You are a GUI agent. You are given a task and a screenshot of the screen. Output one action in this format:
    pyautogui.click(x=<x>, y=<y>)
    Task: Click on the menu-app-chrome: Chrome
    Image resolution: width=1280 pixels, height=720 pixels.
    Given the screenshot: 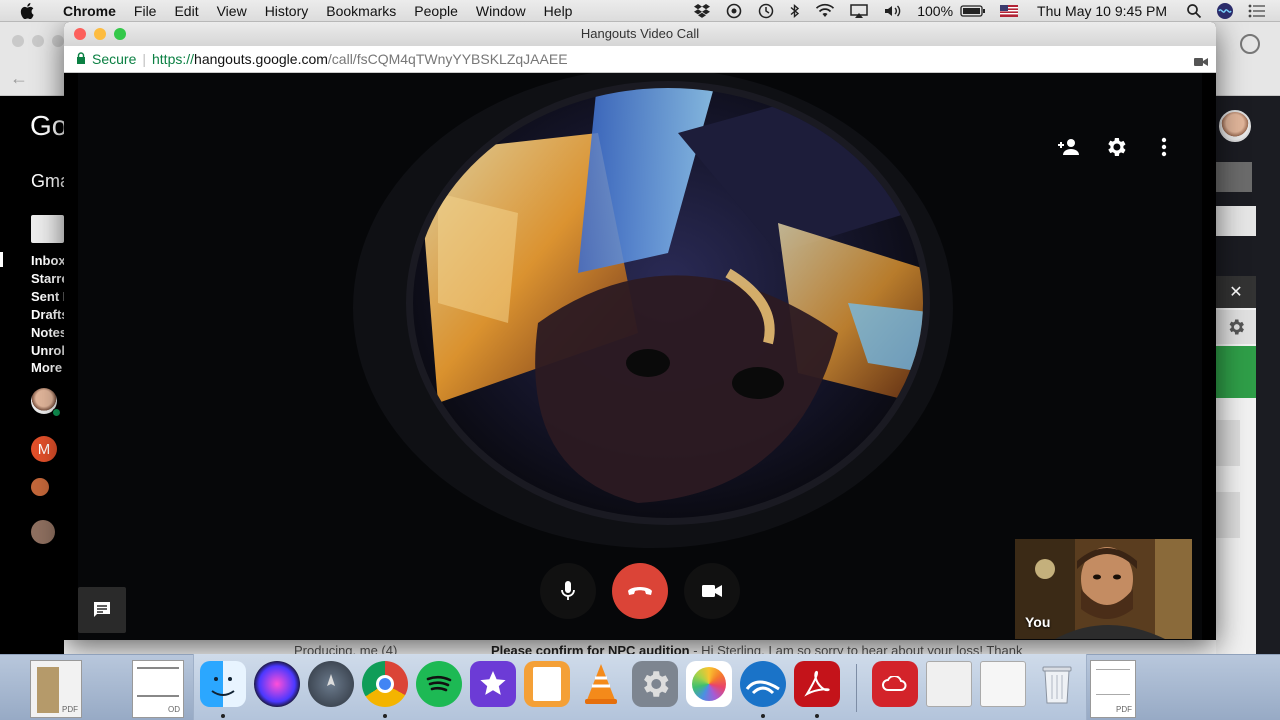 What is the action you would take?
    pyautogui.click(x=89, y=11)
    